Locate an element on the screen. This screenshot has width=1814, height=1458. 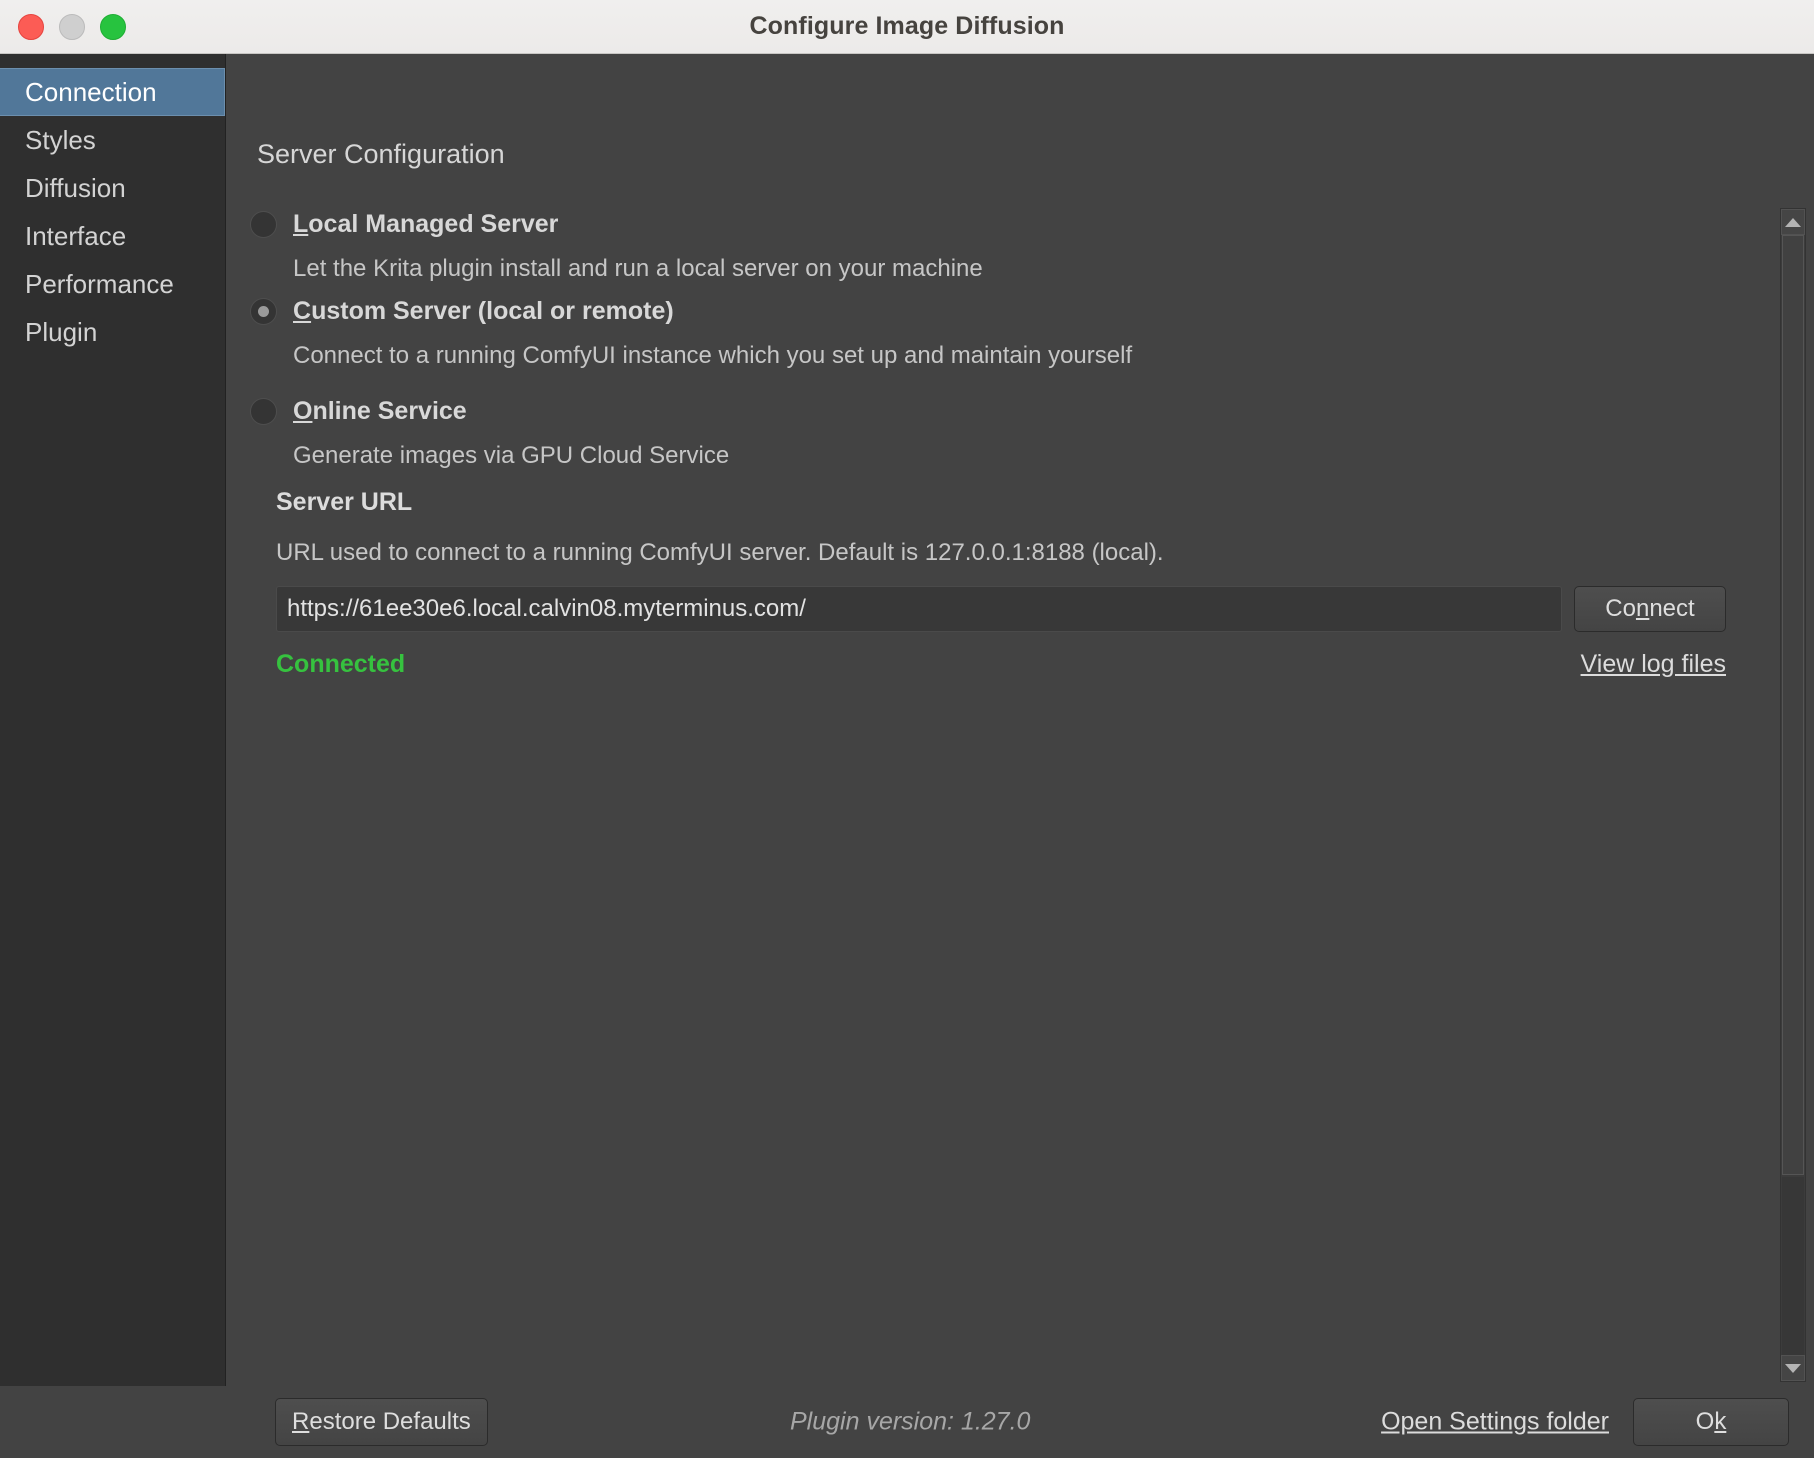
chevron-up-icon is located at coordinates (1793, 222).